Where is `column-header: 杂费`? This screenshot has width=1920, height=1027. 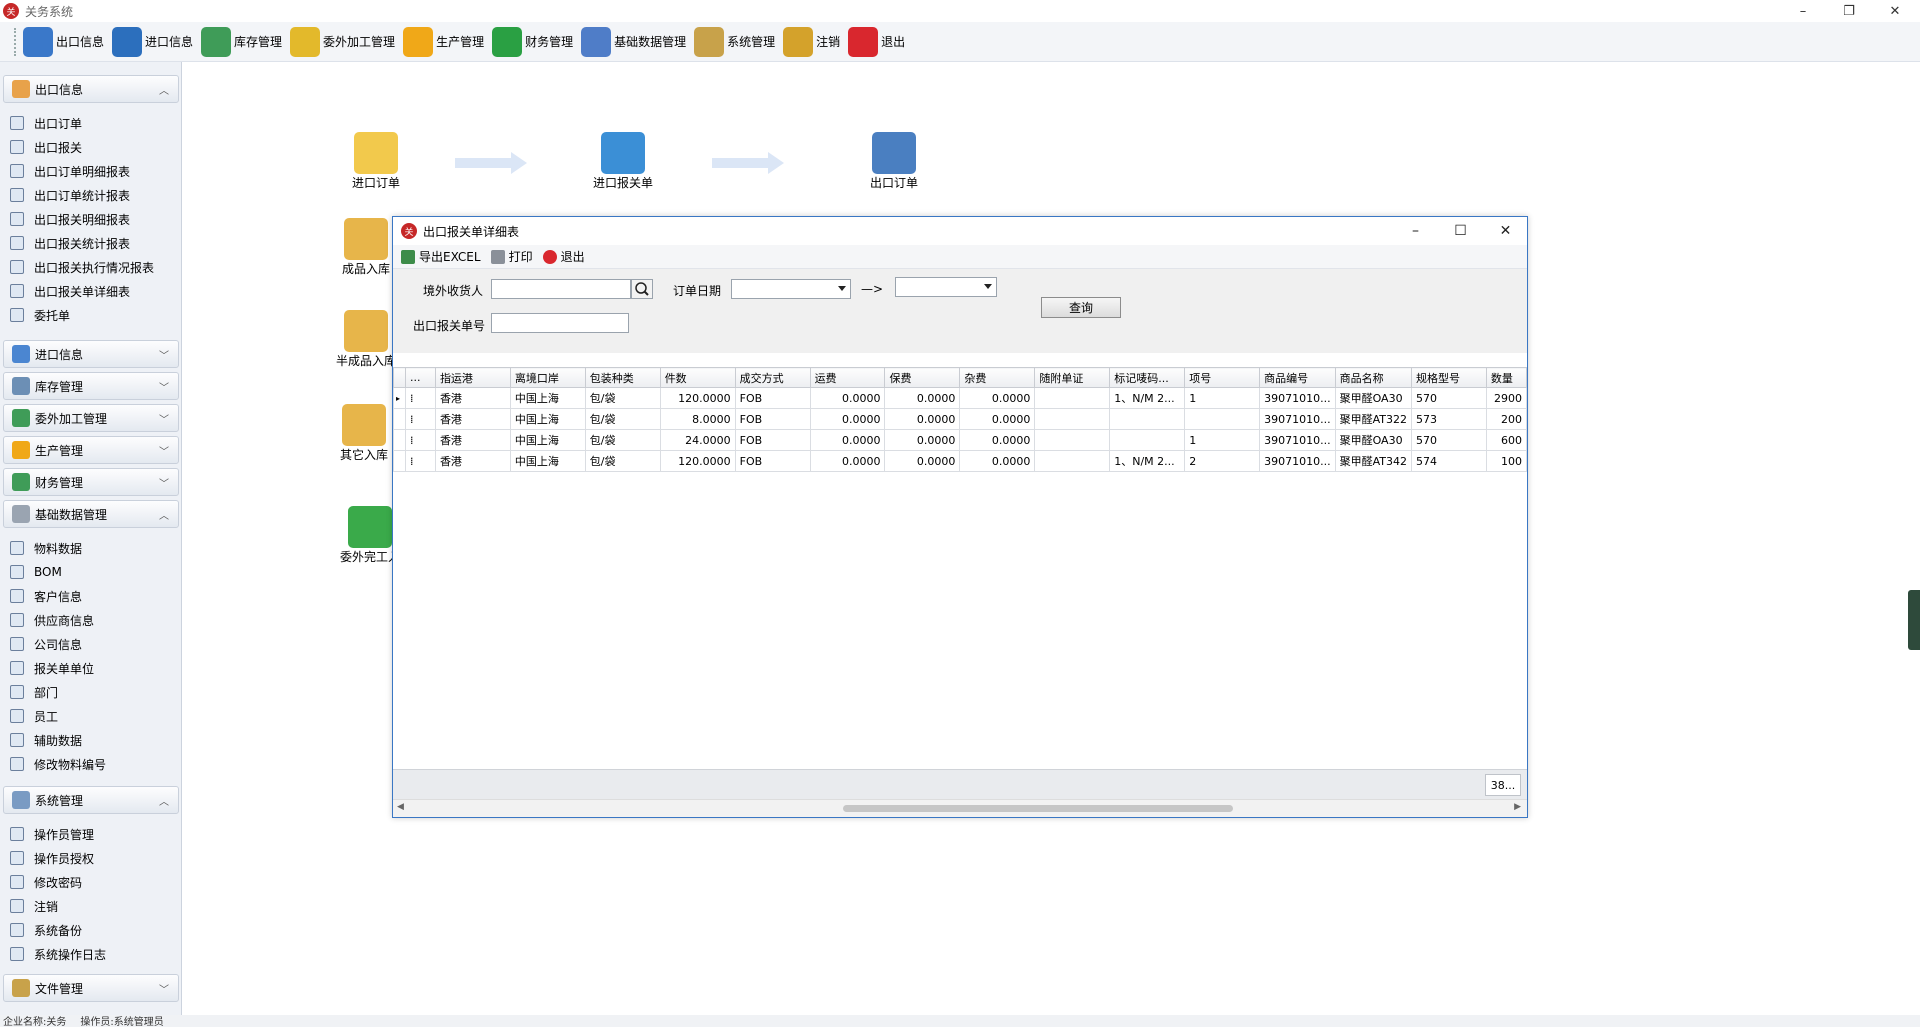 column-header: 杂费 is located at coordinates (997, 377).